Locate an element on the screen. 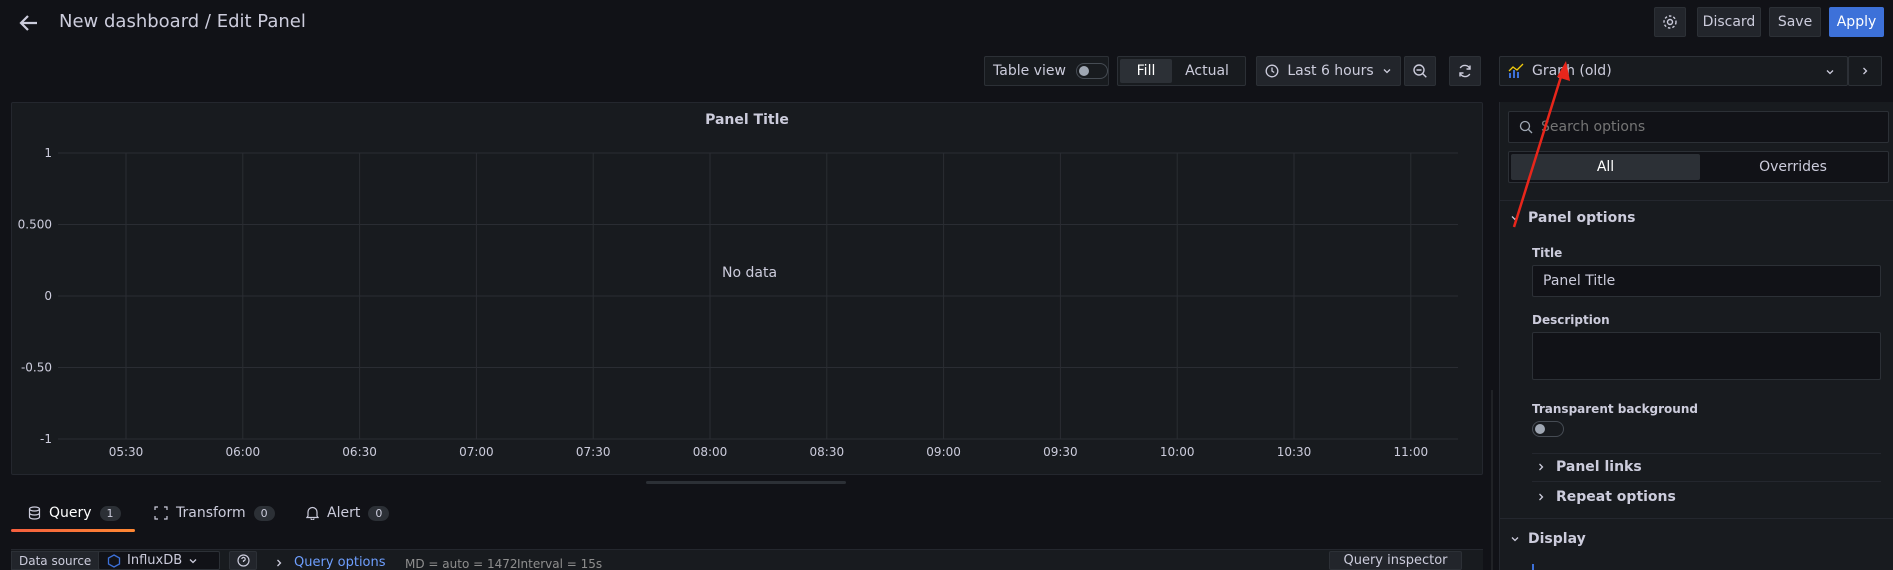 This screenshot has height=570, width=1893. display-header: Display is located at coordinates (1548, 539).